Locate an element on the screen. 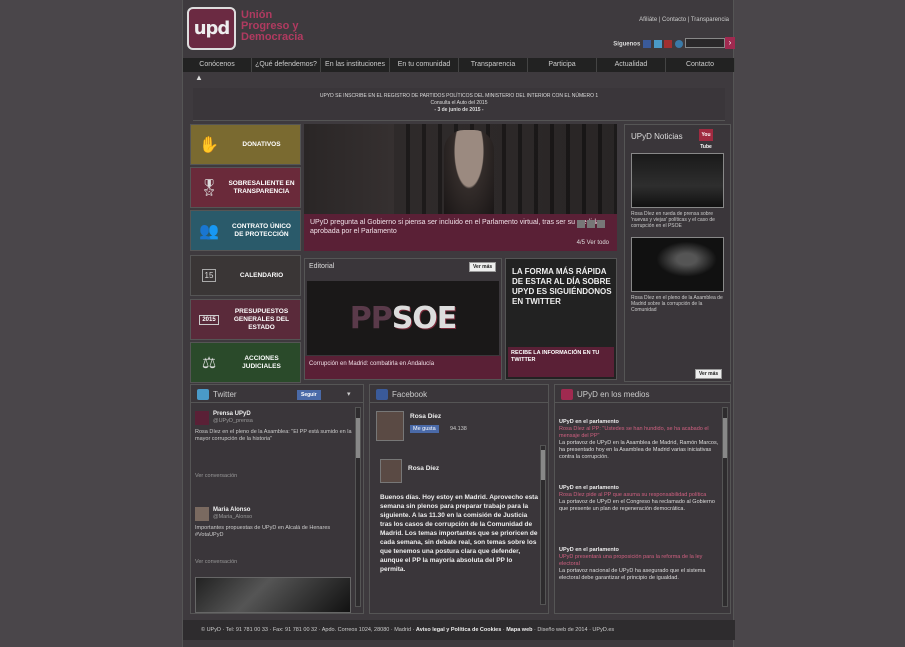 Image resolution: width=905 pixels, height=647 pixels. facebook-page-name: Rosa Díez is located at coordinates (425, 416).